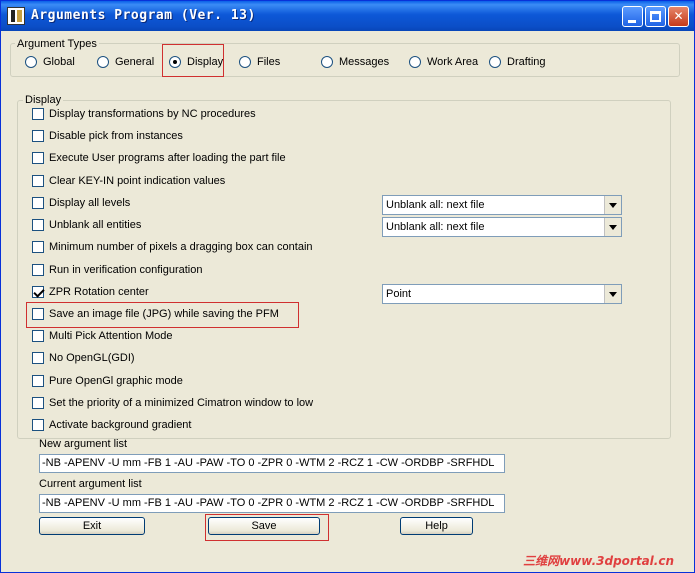  I want to click on display-radio-highlight, so click(193, 60).